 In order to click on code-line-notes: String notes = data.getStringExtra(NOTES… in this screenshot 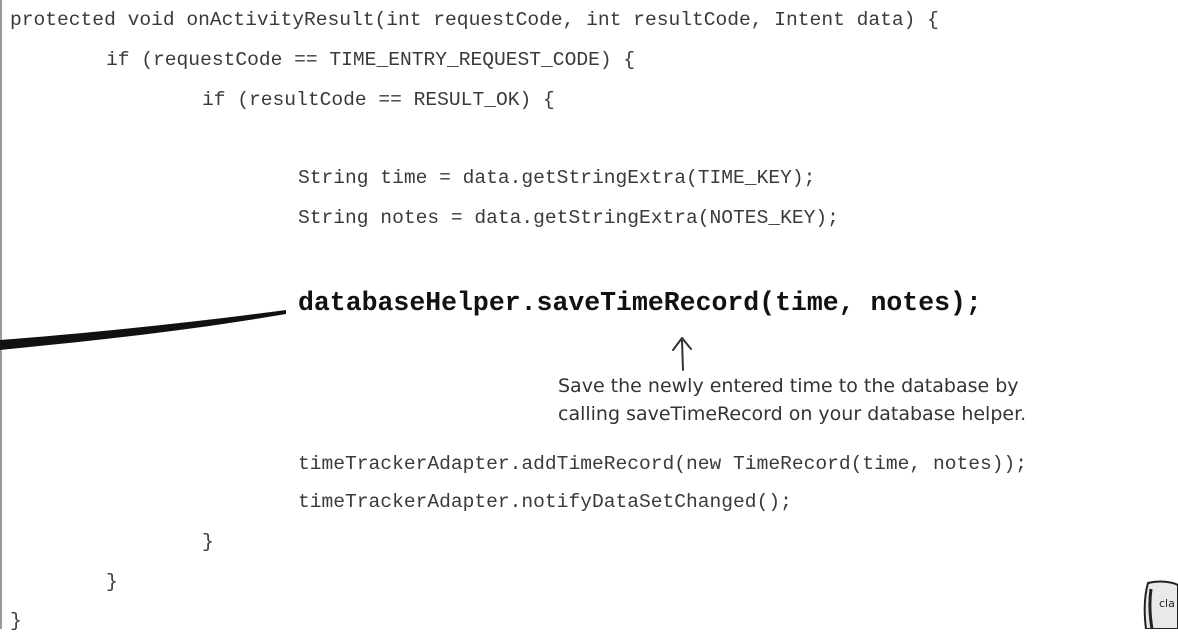, I will do `click(568, 218)`.